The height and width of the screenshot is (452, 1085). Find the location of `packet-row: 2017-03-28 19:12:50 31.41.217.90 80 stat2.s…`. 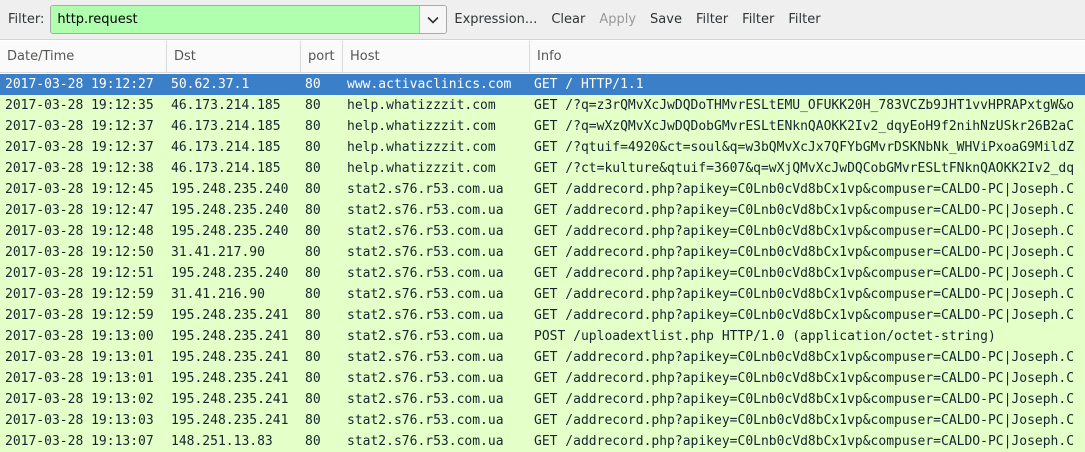

packet-row: 2017-03-28 19:12:50 31.41.217.90 80 stat2.s… is located at coordinates (542, 252).